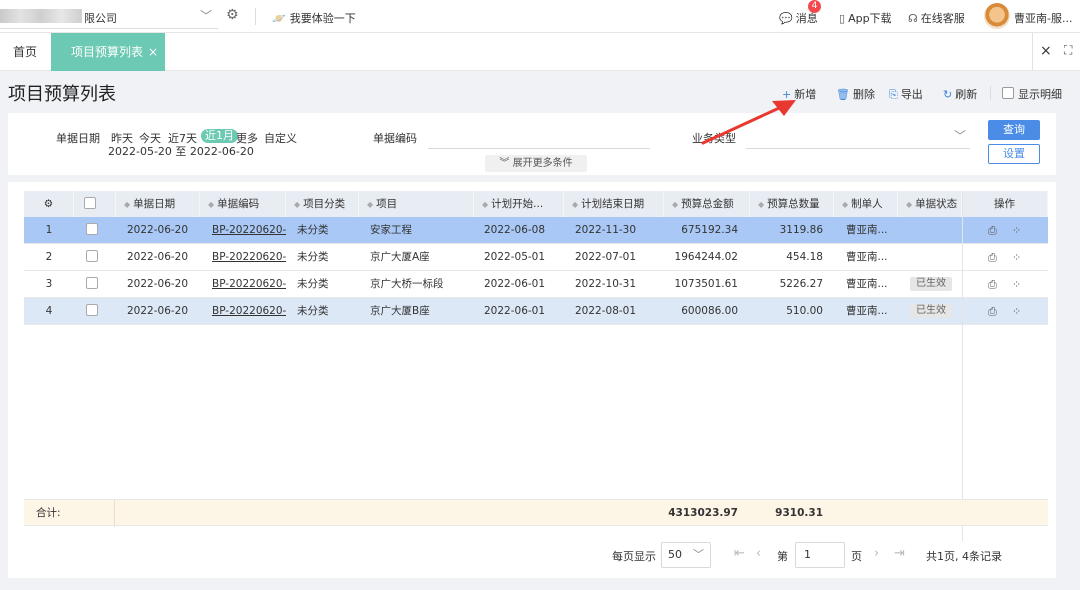 This screenshot has width=1080, height=590. I want to click on page-input: 1, so click(820, 555).